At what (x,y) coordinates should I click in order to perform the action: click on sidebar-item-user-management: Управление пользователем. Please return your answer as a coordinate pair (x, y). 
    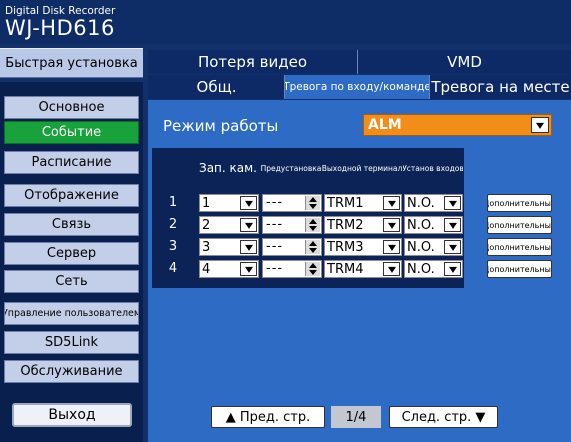
    Looking at the image, I should click on (71, 313).